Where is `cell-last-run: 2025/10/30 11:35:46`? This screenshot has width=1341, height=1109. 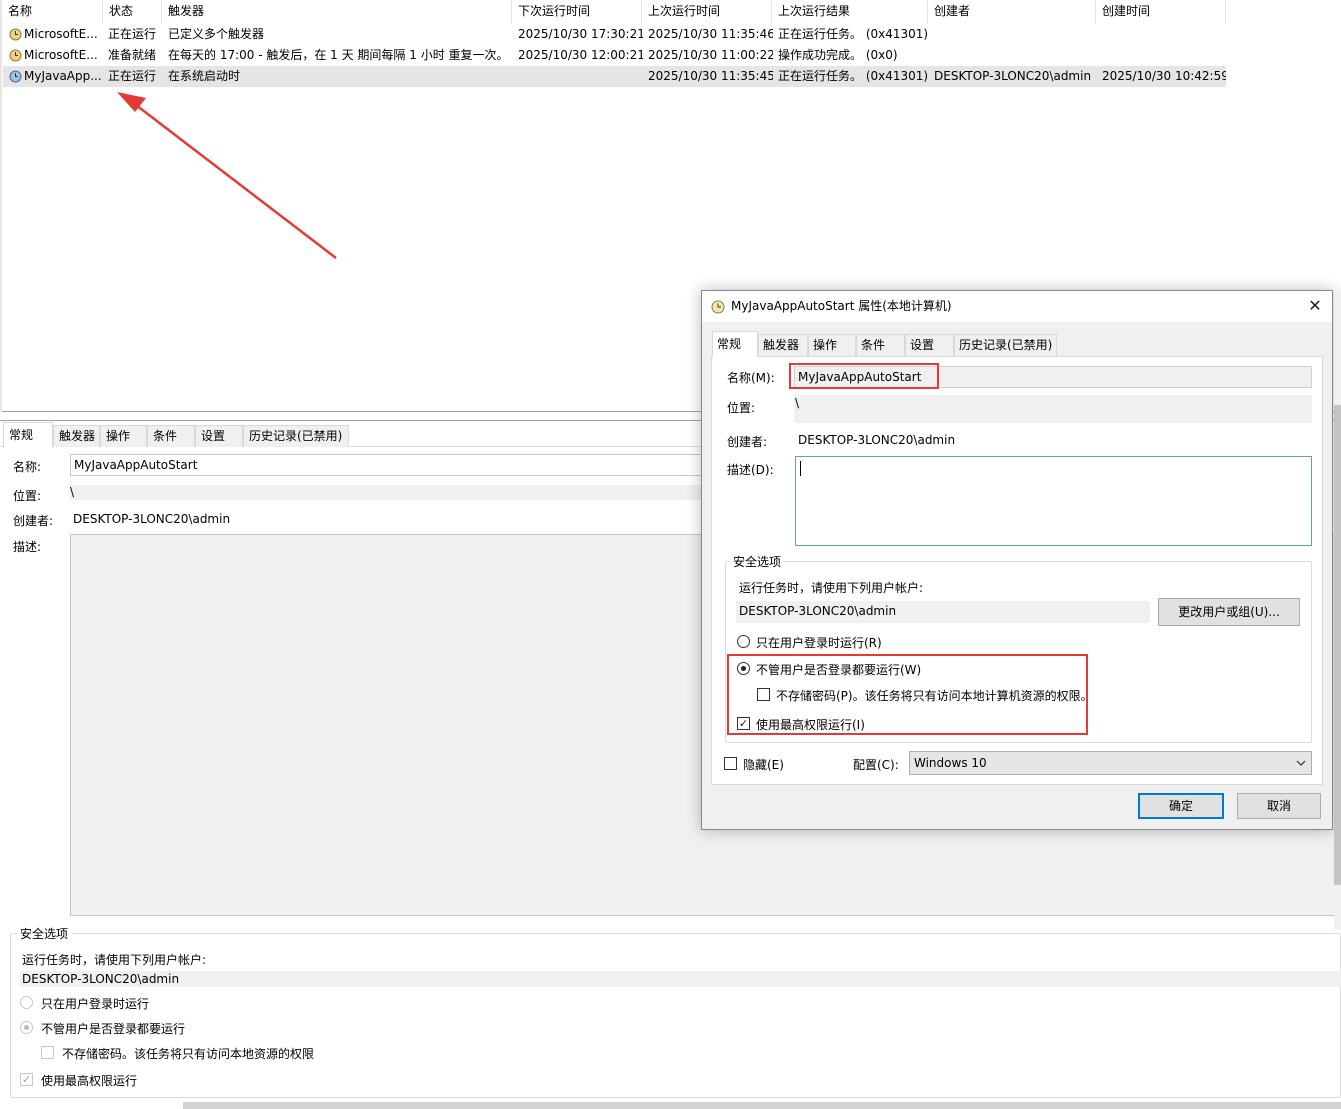 cell-last-run: 2025/10/30 11:35:46 is located at coordinates (710, 34).